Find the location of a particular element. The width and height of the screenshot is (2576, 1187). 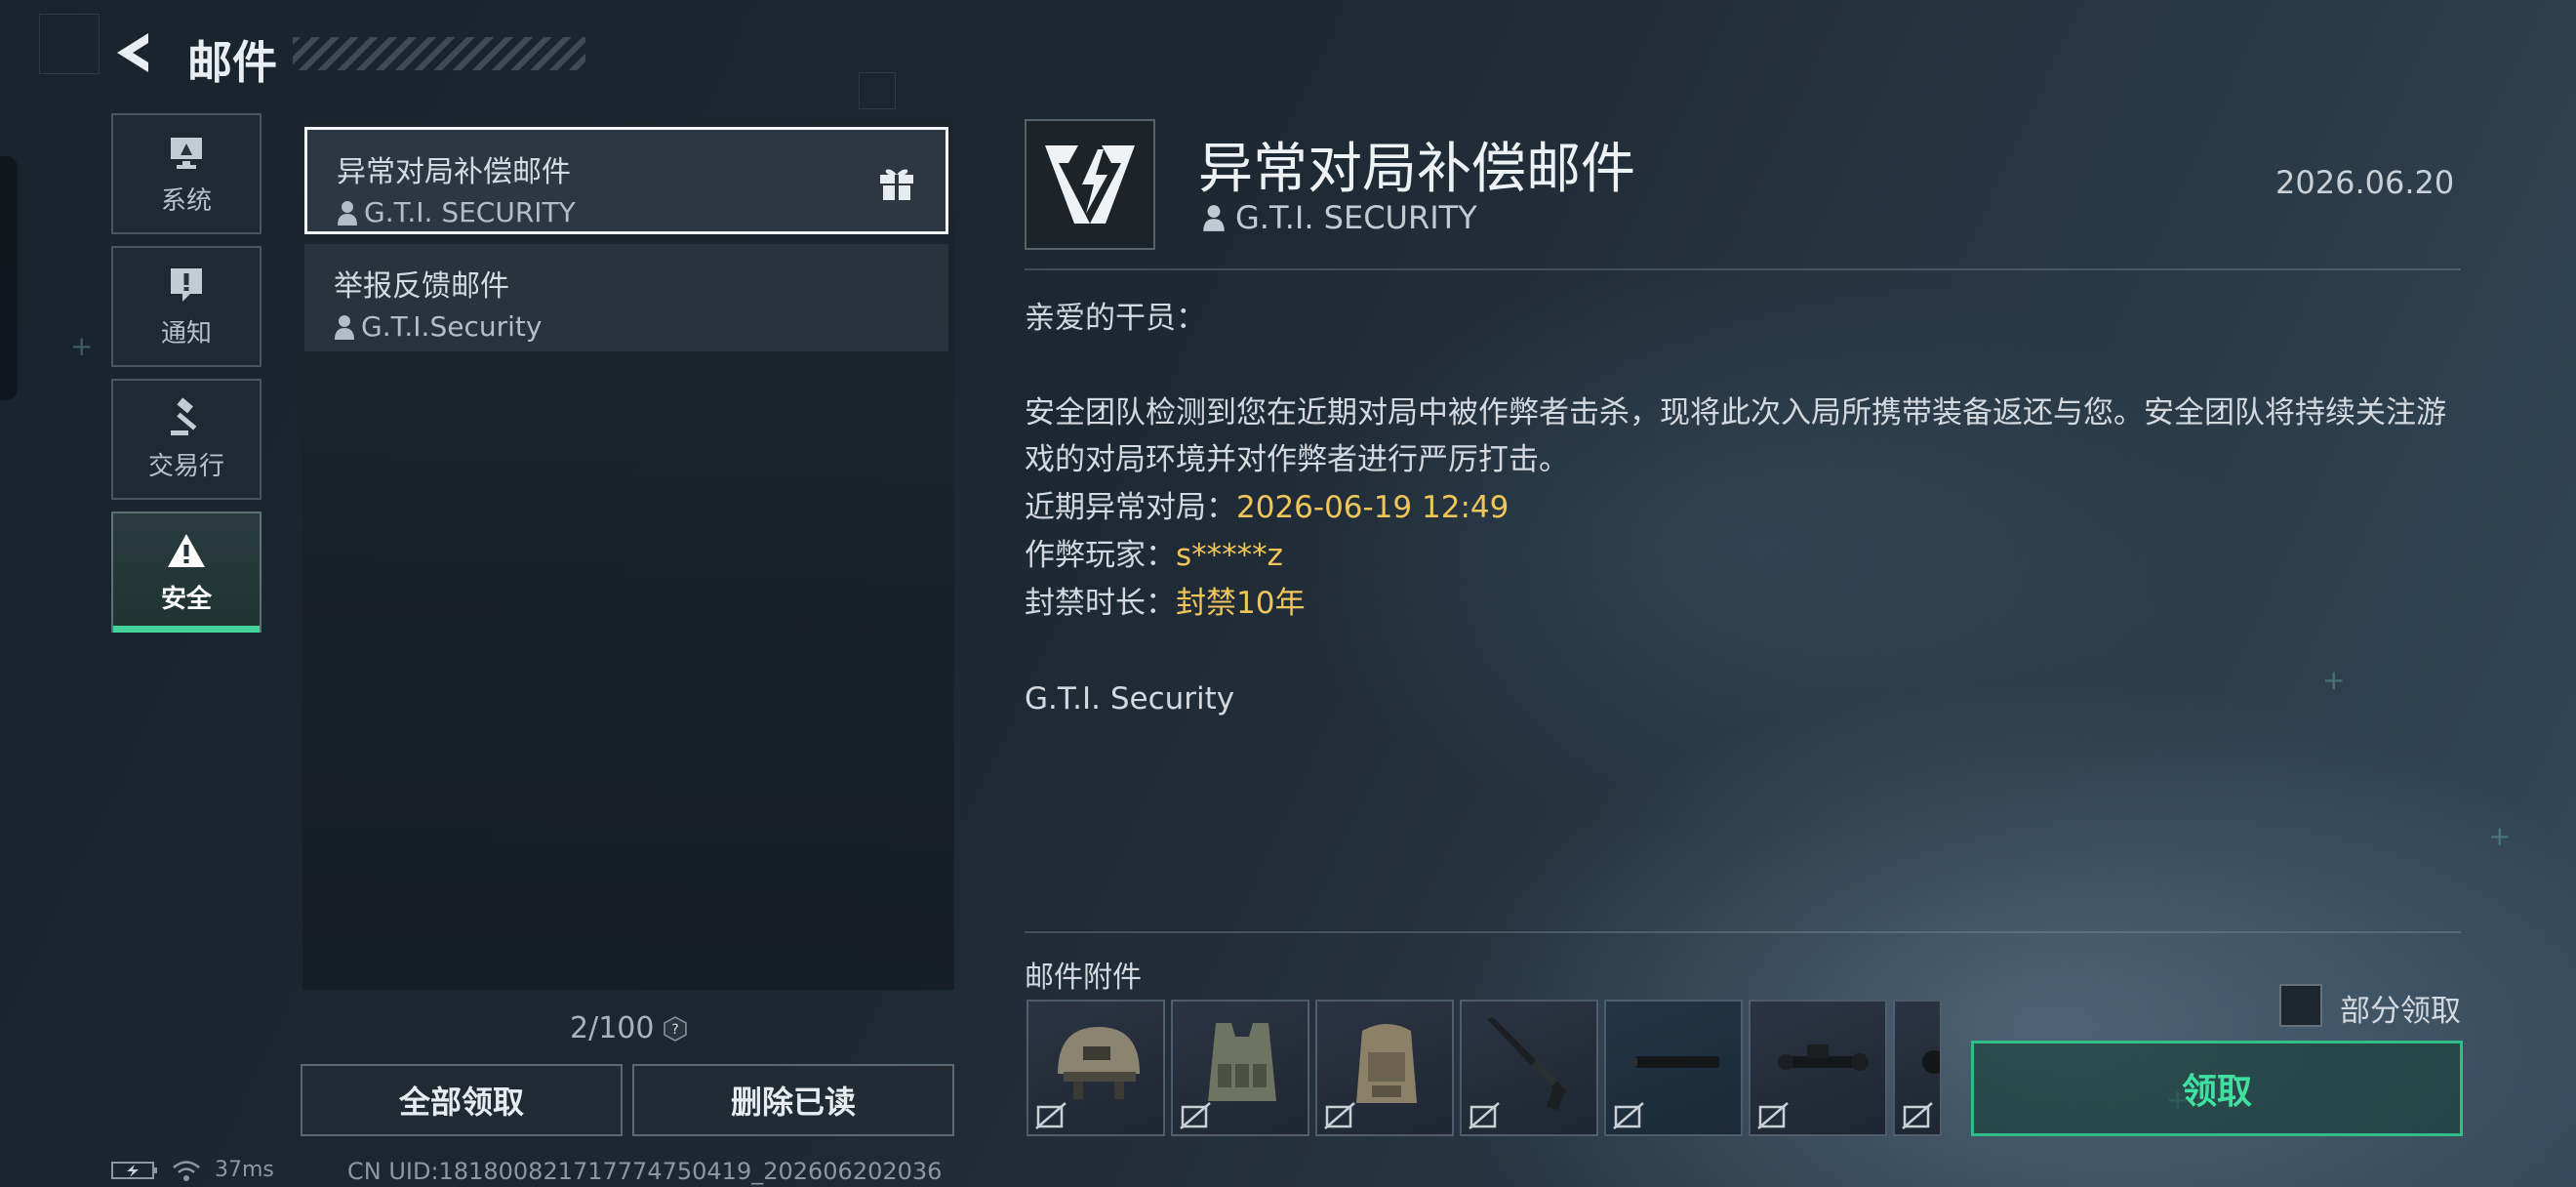

mail-ban-line: 封禁时长：封禁10年 is located at coordinates (1742, 603).